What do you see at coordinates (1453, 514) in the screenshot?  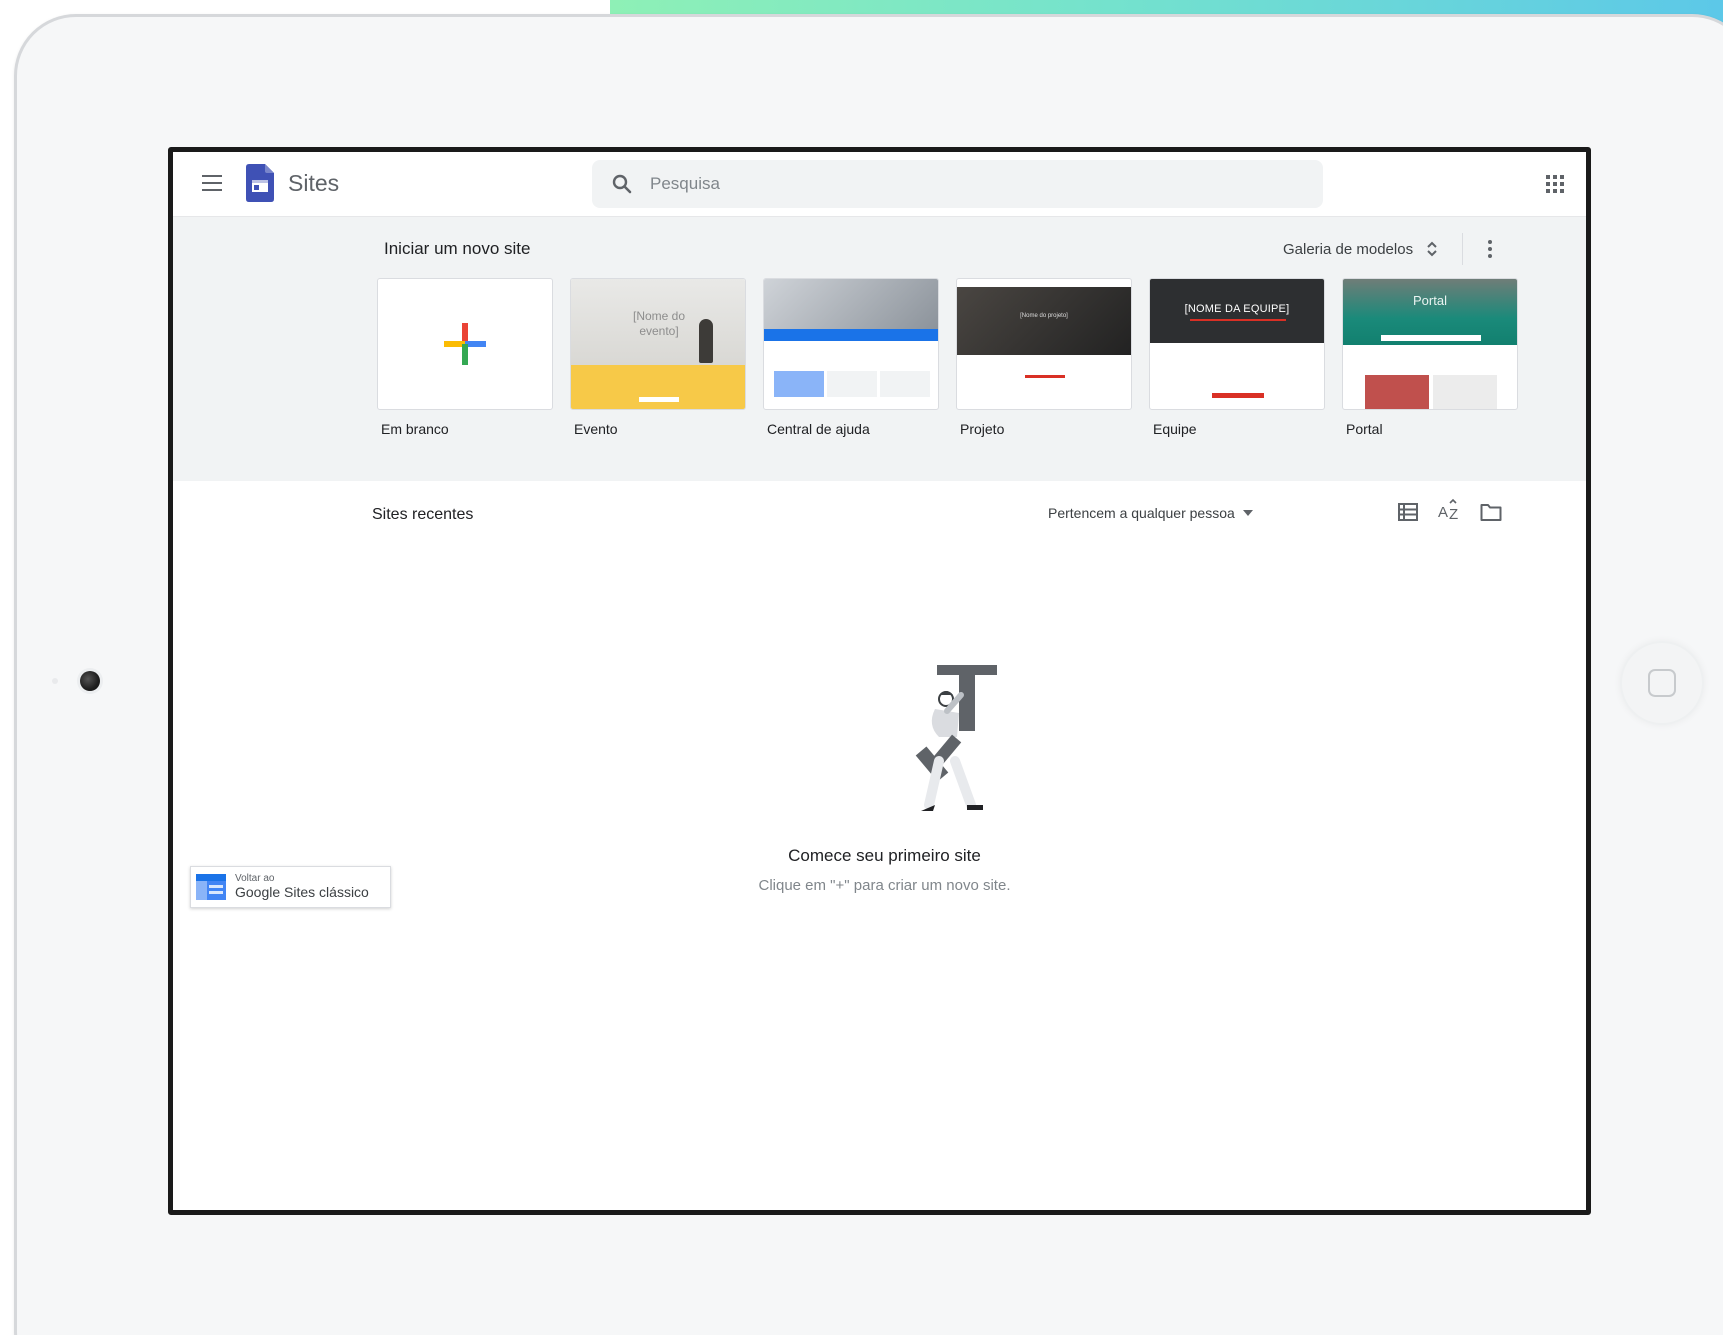 I see `svg-text: Z` at bounding box center [1453, 514].